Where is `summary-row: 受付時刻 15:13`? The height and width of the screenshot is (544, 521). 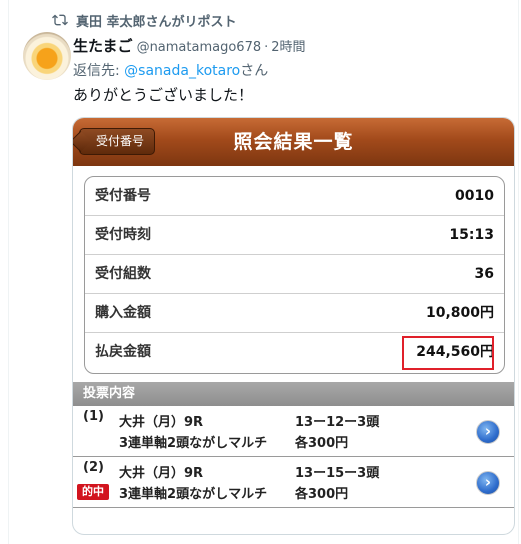 summary-row: 受付時刻 15:13 is located at coordinates (294, 235).